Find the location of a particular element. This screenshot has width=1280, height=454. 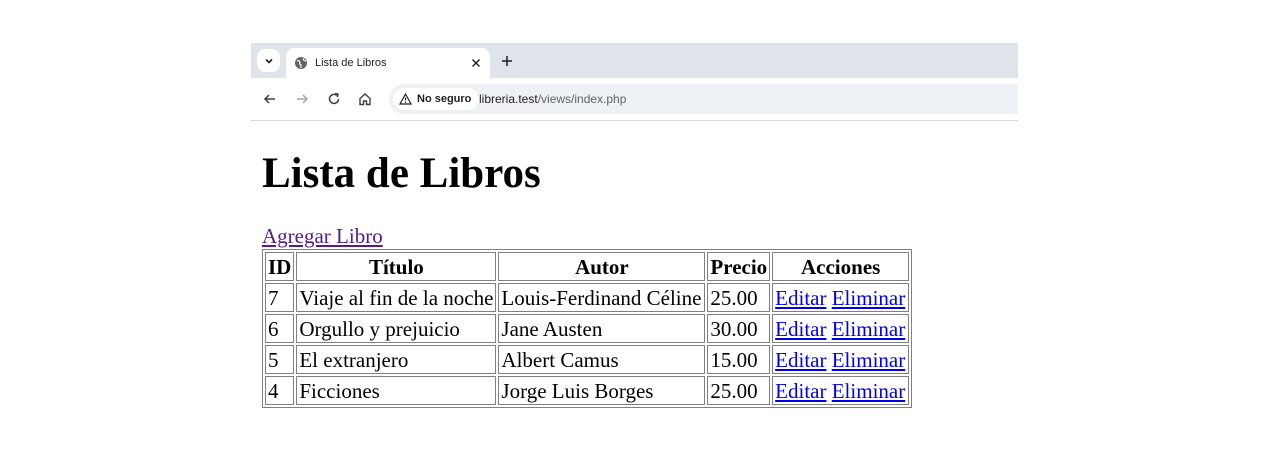

header-autor: Autor is located at coordinates (602, 266).